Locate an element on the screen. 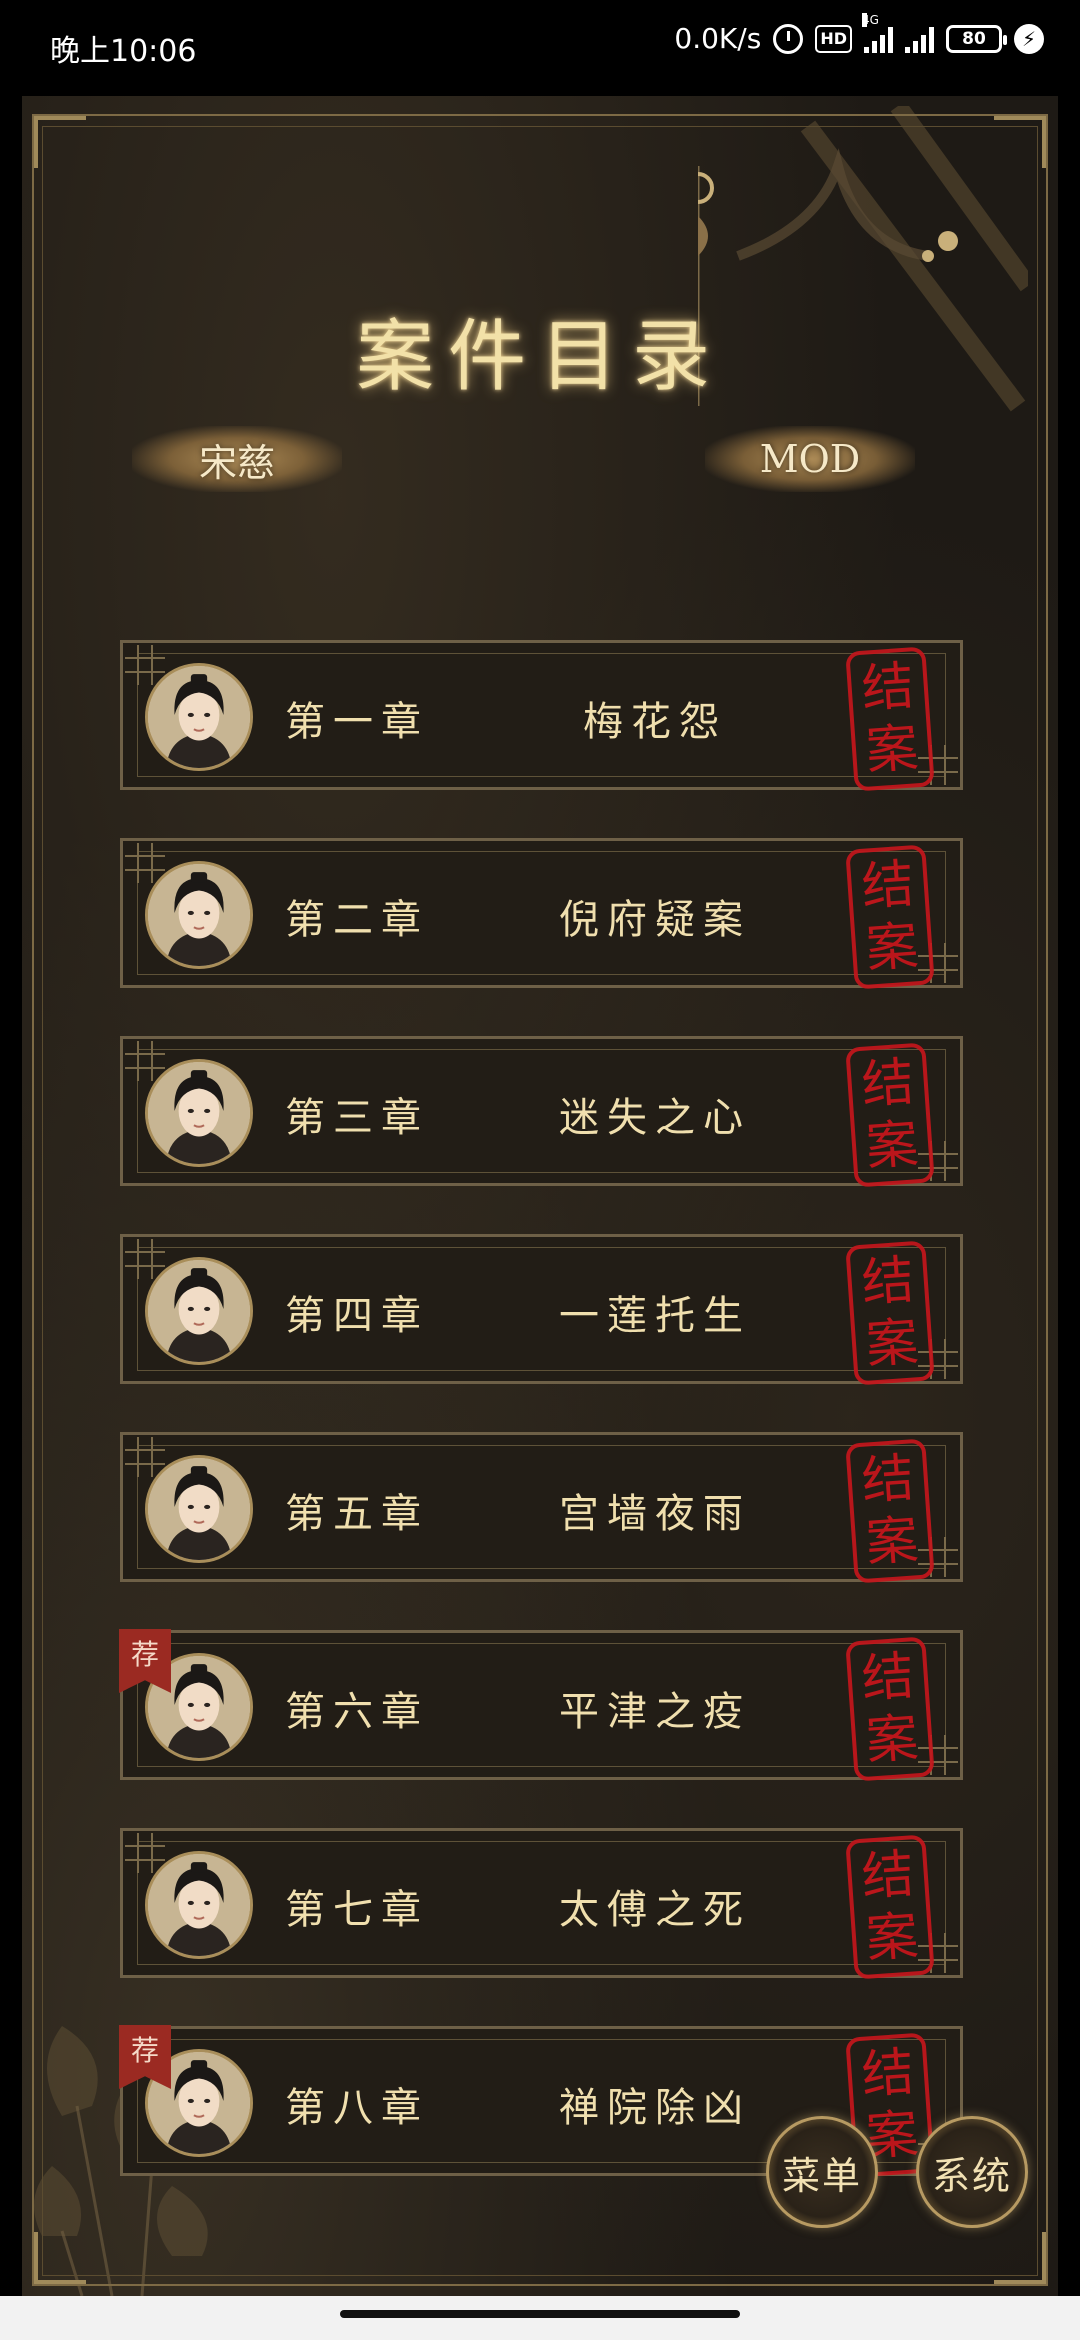 The height and width of the screenshot is (2340, 1080). chapter-row-4: 第四章 一莲托生 结 案 is located at coordinates (541, 1310).